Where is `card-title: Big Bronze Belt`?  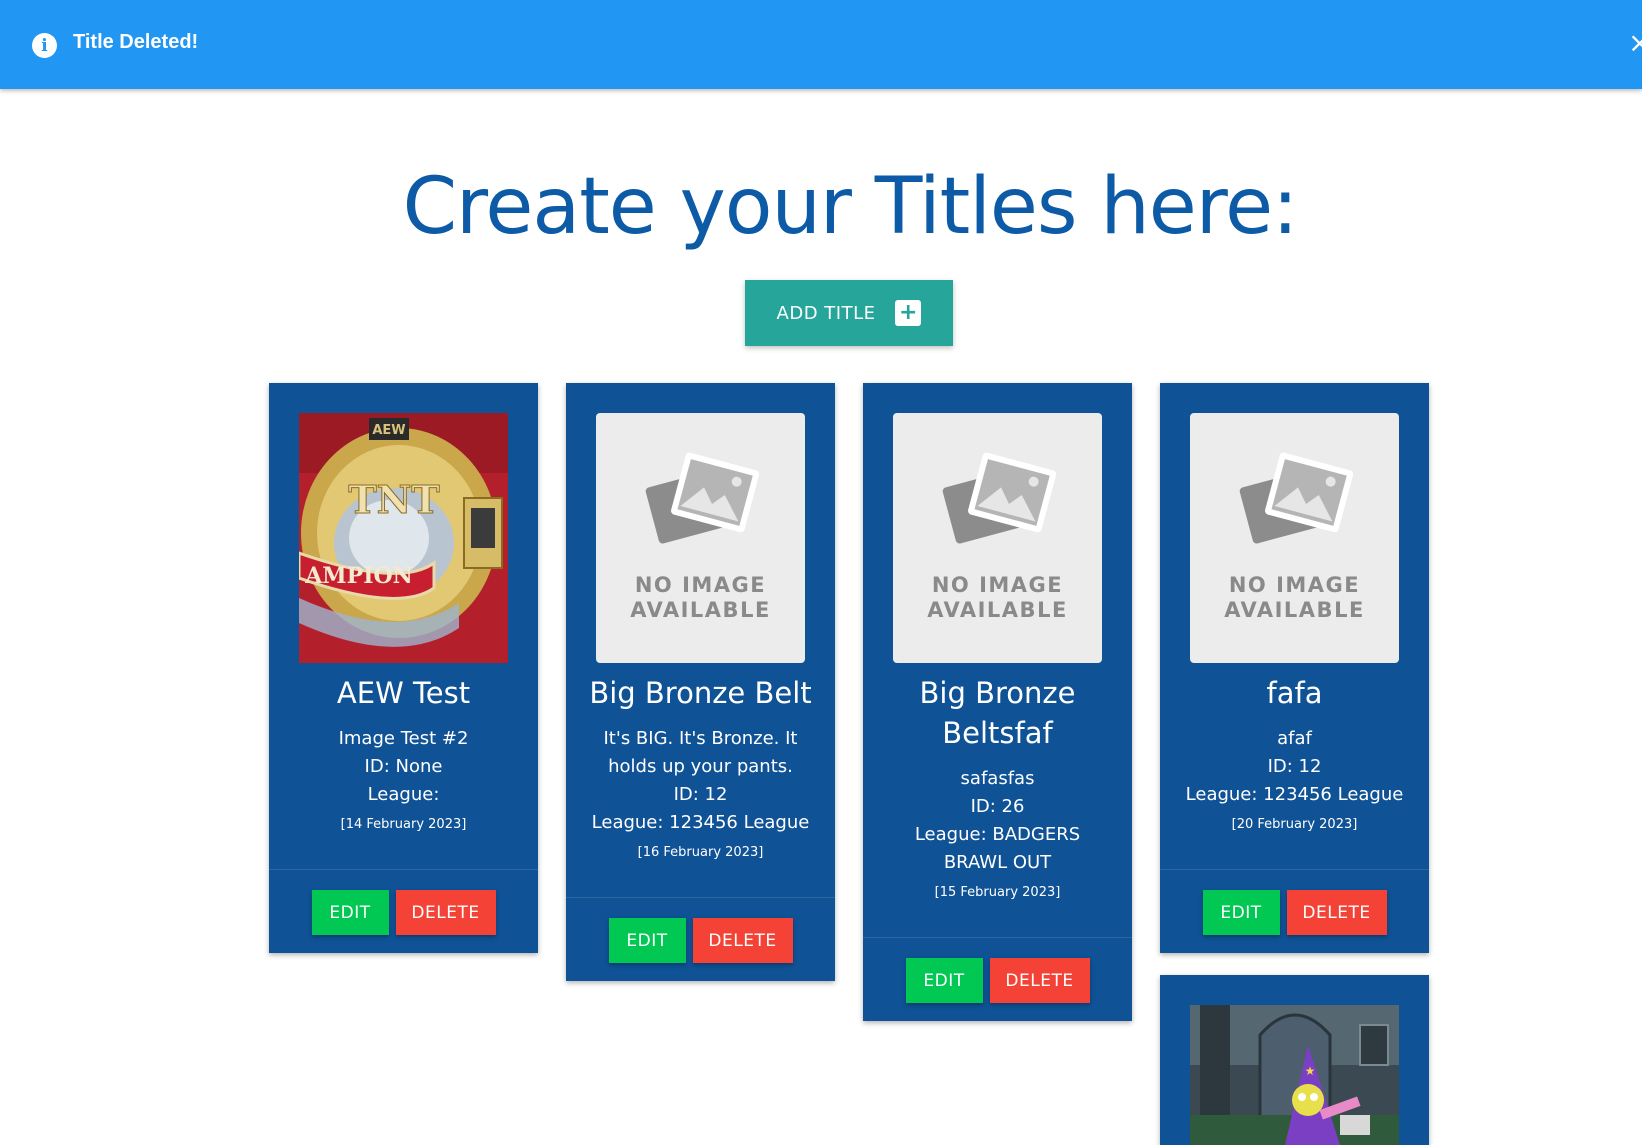 card-title: Big Bronze Belt is located at coordinates (700, 693).